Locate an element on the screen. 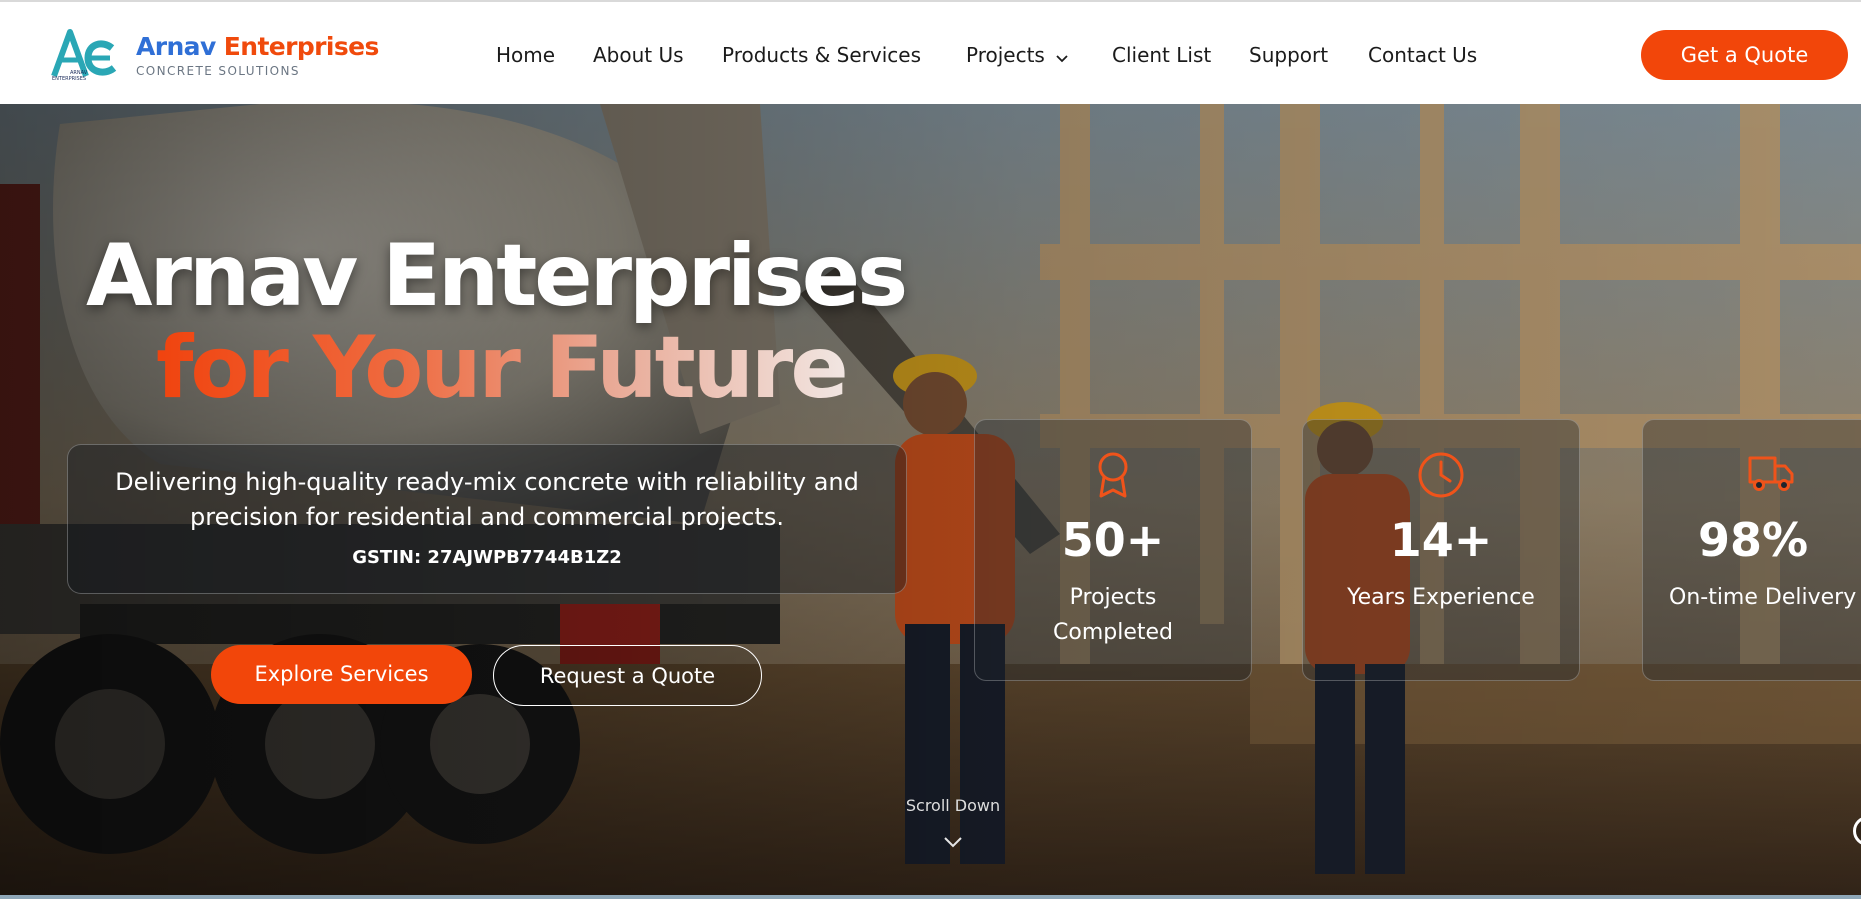 Image resolution: width=1861 pixels, height=899 pixels. stat-label: Years Experience is located at coordinates (1441, 597).